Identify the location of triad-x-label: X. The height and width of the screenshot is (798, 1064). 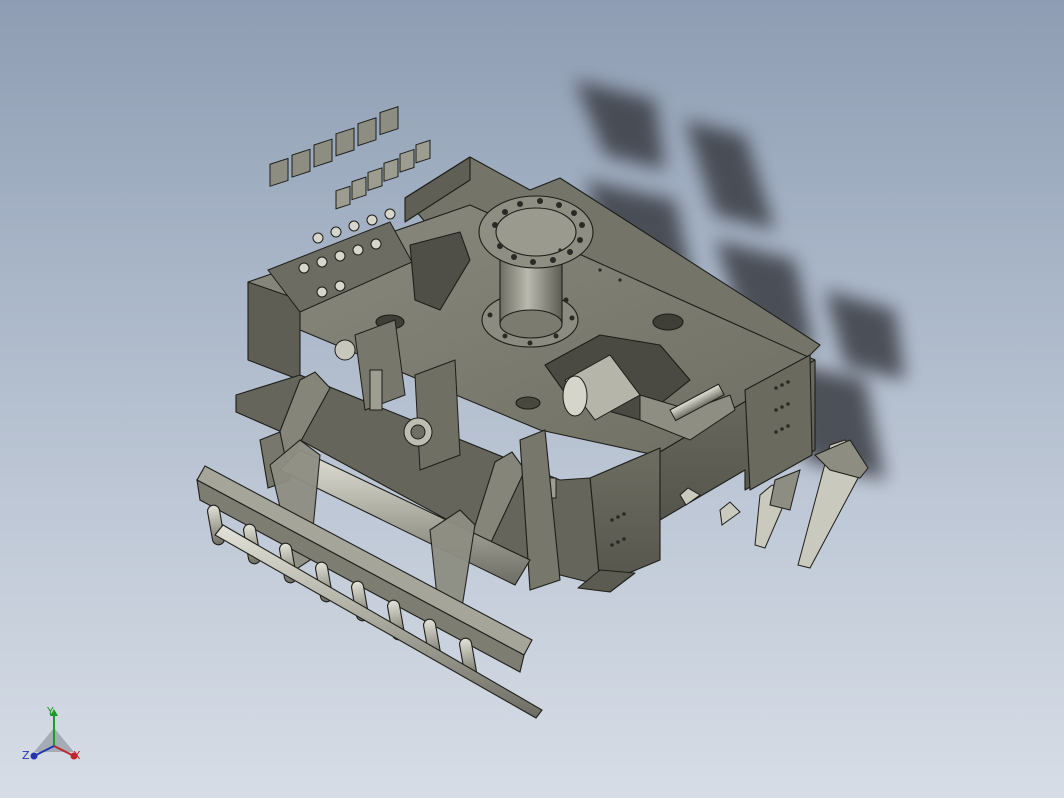
(77, 755).